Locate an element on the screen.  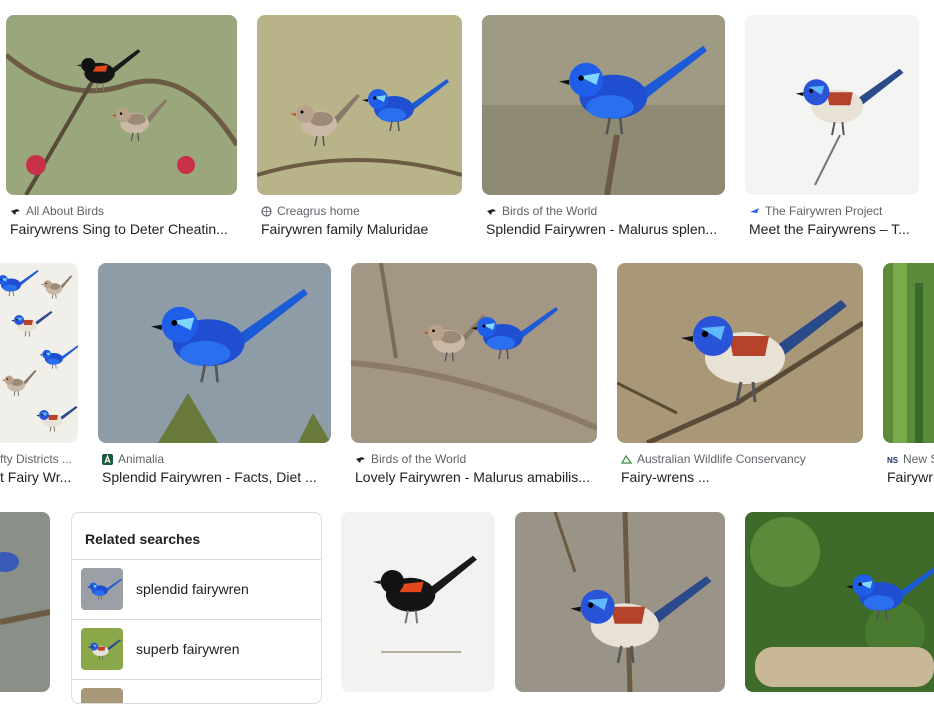
svg-text: NS is located at coordinates (892, 460).